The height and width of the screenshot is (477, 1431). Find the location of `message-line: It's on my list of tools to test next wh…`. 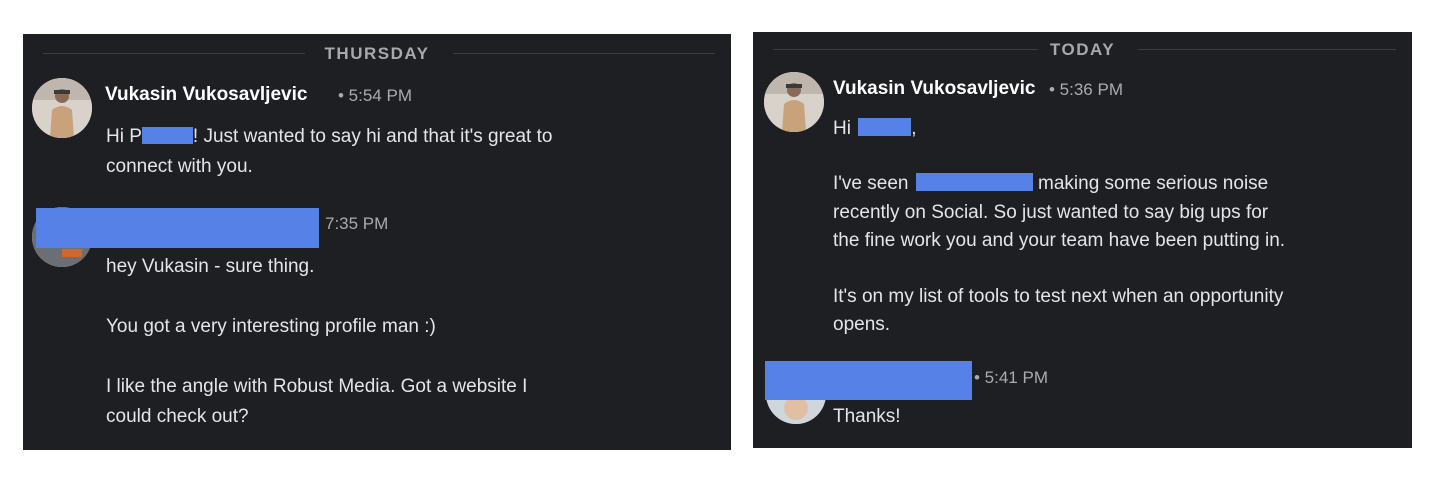

message-line: It's on my list of tools to test next wh… is located at coordinates (1058, 296).